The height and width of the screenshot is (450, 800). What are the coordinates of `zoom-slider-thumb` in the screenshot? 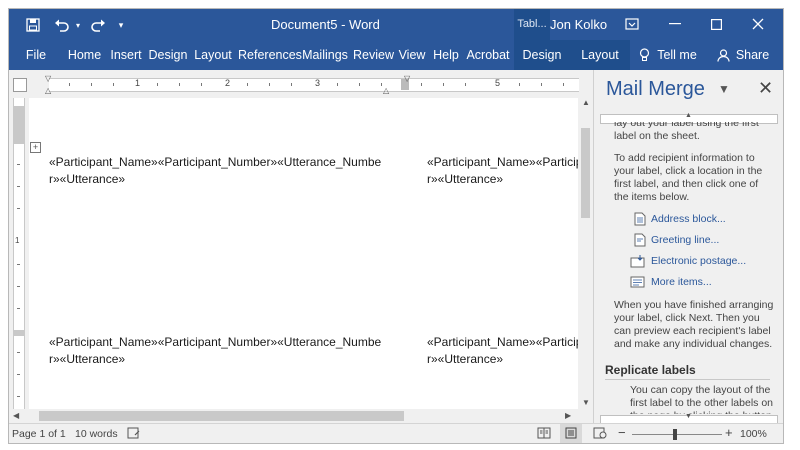 It's located at (675, 434).